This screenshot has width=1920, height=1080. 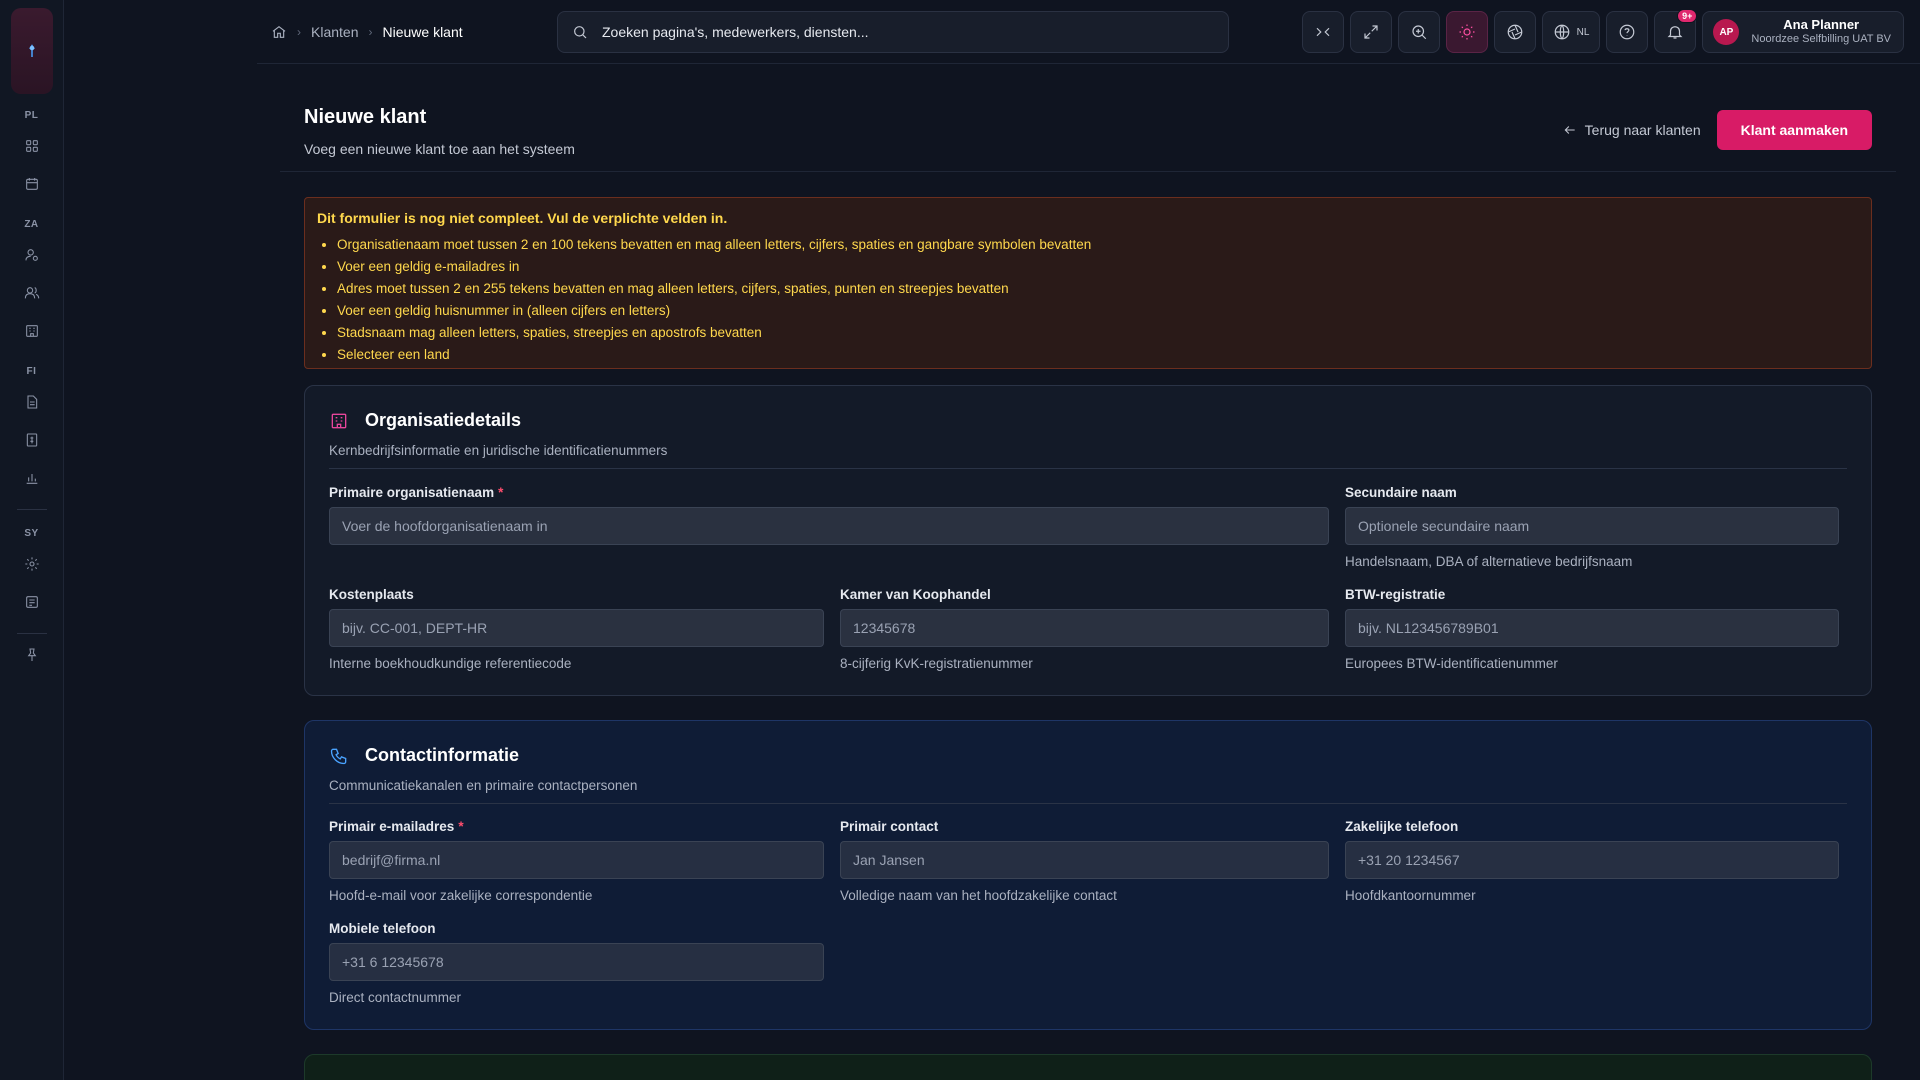 I want to click on receipt-icon, so click(x=31, y=440).